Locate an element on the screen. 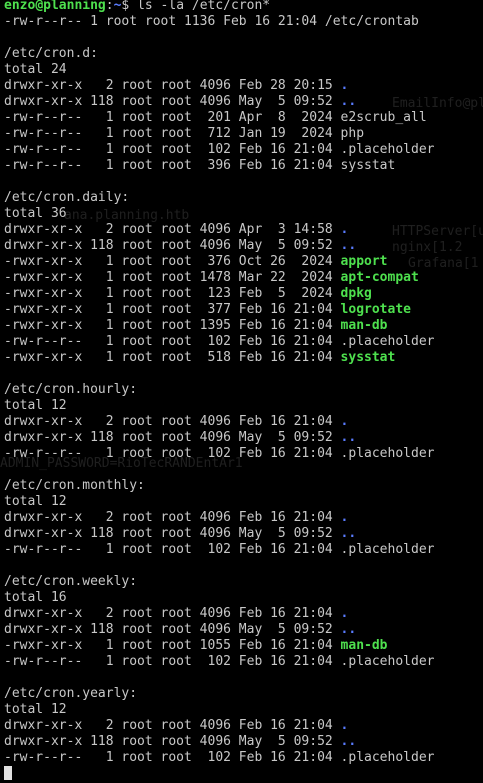  entry-name: apt-compat is located at coordinates (379, 277).